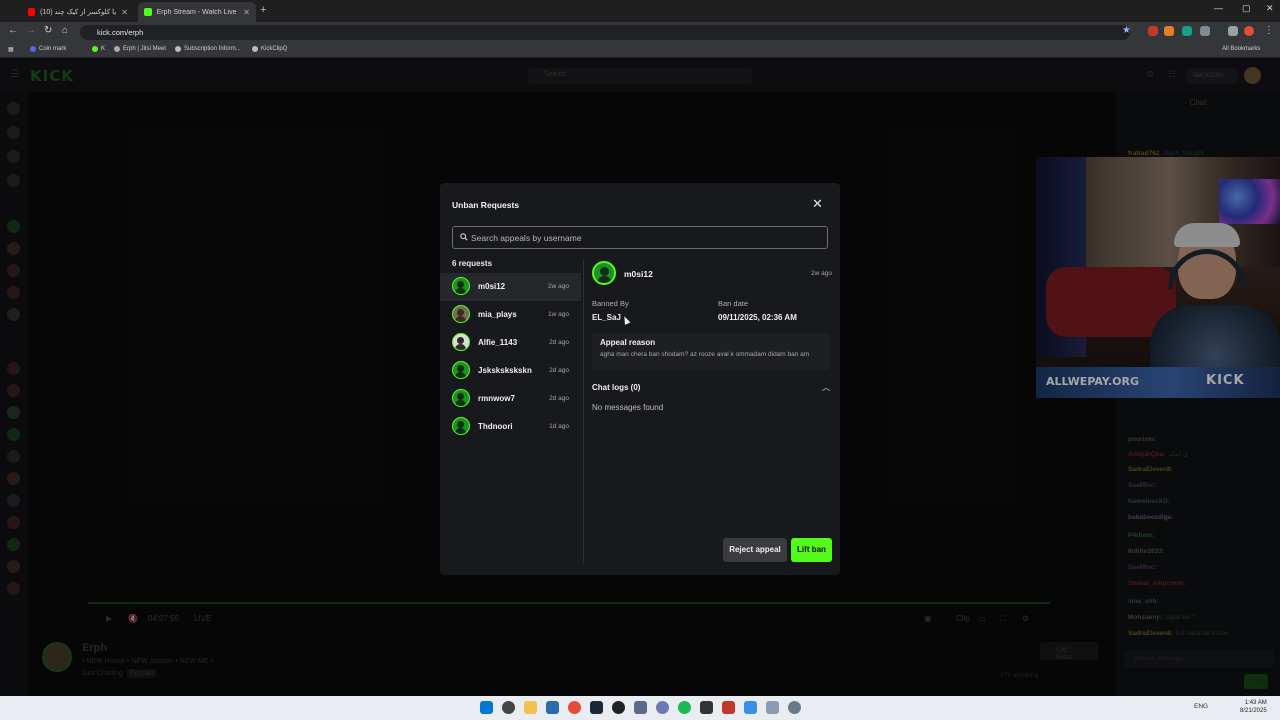 The image size is (1280, 720). What do you see at coordinates (1270, 8) in the screenshot?
I see `close-window-icon: ✕` at bounding box center [1270, 8].